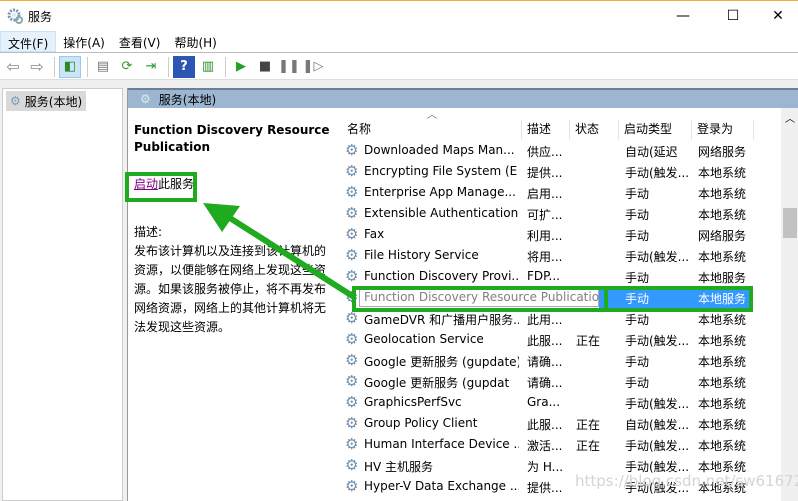  I want to click on annotation-arrow, so click(279, 251).